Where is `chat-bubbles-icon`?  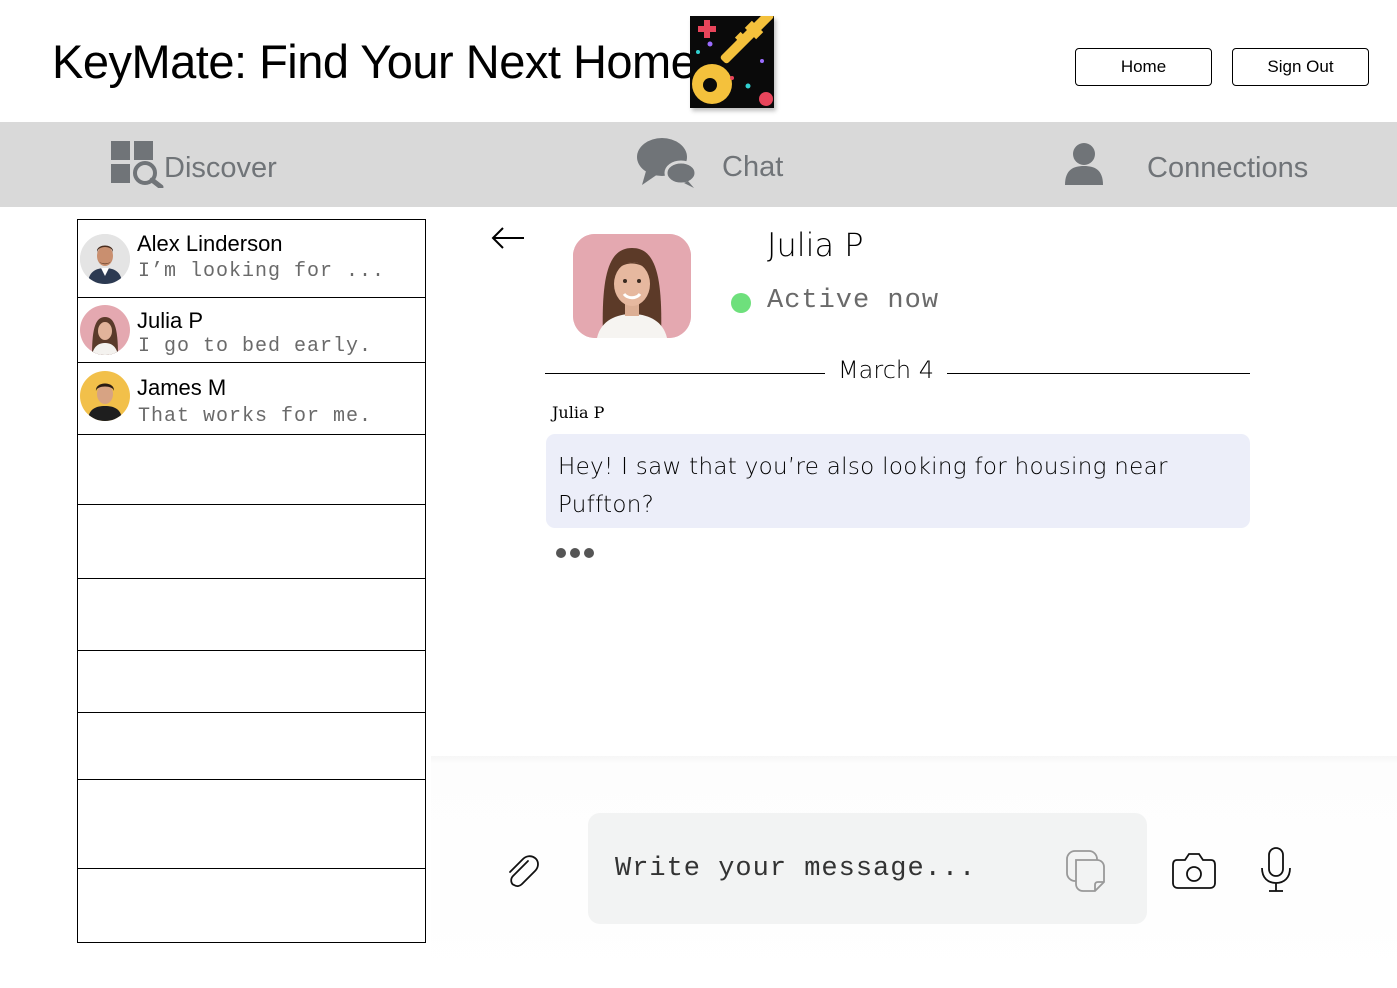 chat-bubbles-icon is located at coordinates (667, 167).